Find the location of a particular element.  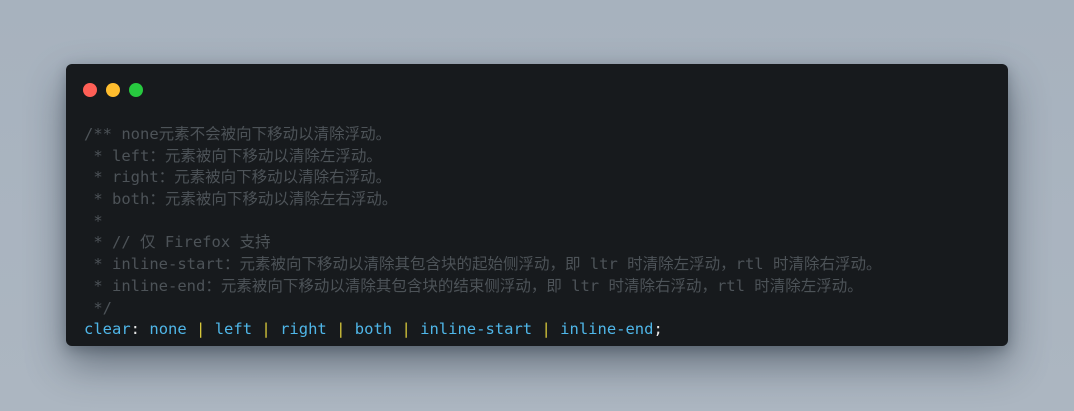

comment-line: * is located at coordinates (93, 220).